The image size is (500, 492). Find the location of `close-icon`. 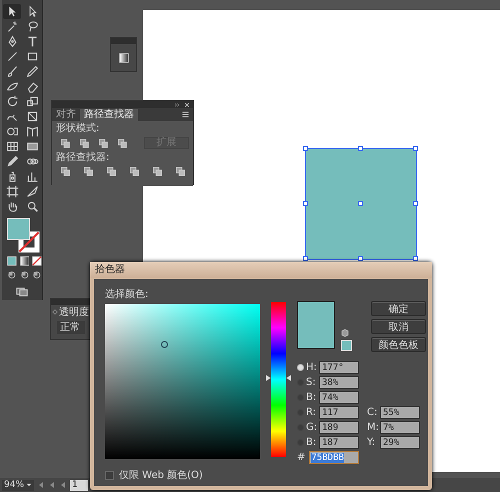

close-icon is located at coordinates (187, 105).